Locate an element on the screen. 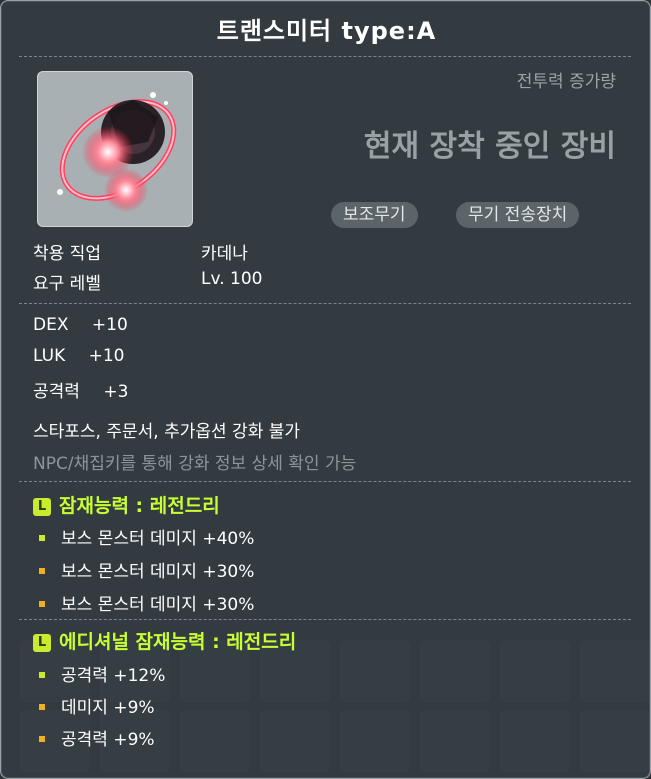 The width and height of the screenshot is (651, 779). stat-dex: DEX +10 is located at coordinates (80, 325).